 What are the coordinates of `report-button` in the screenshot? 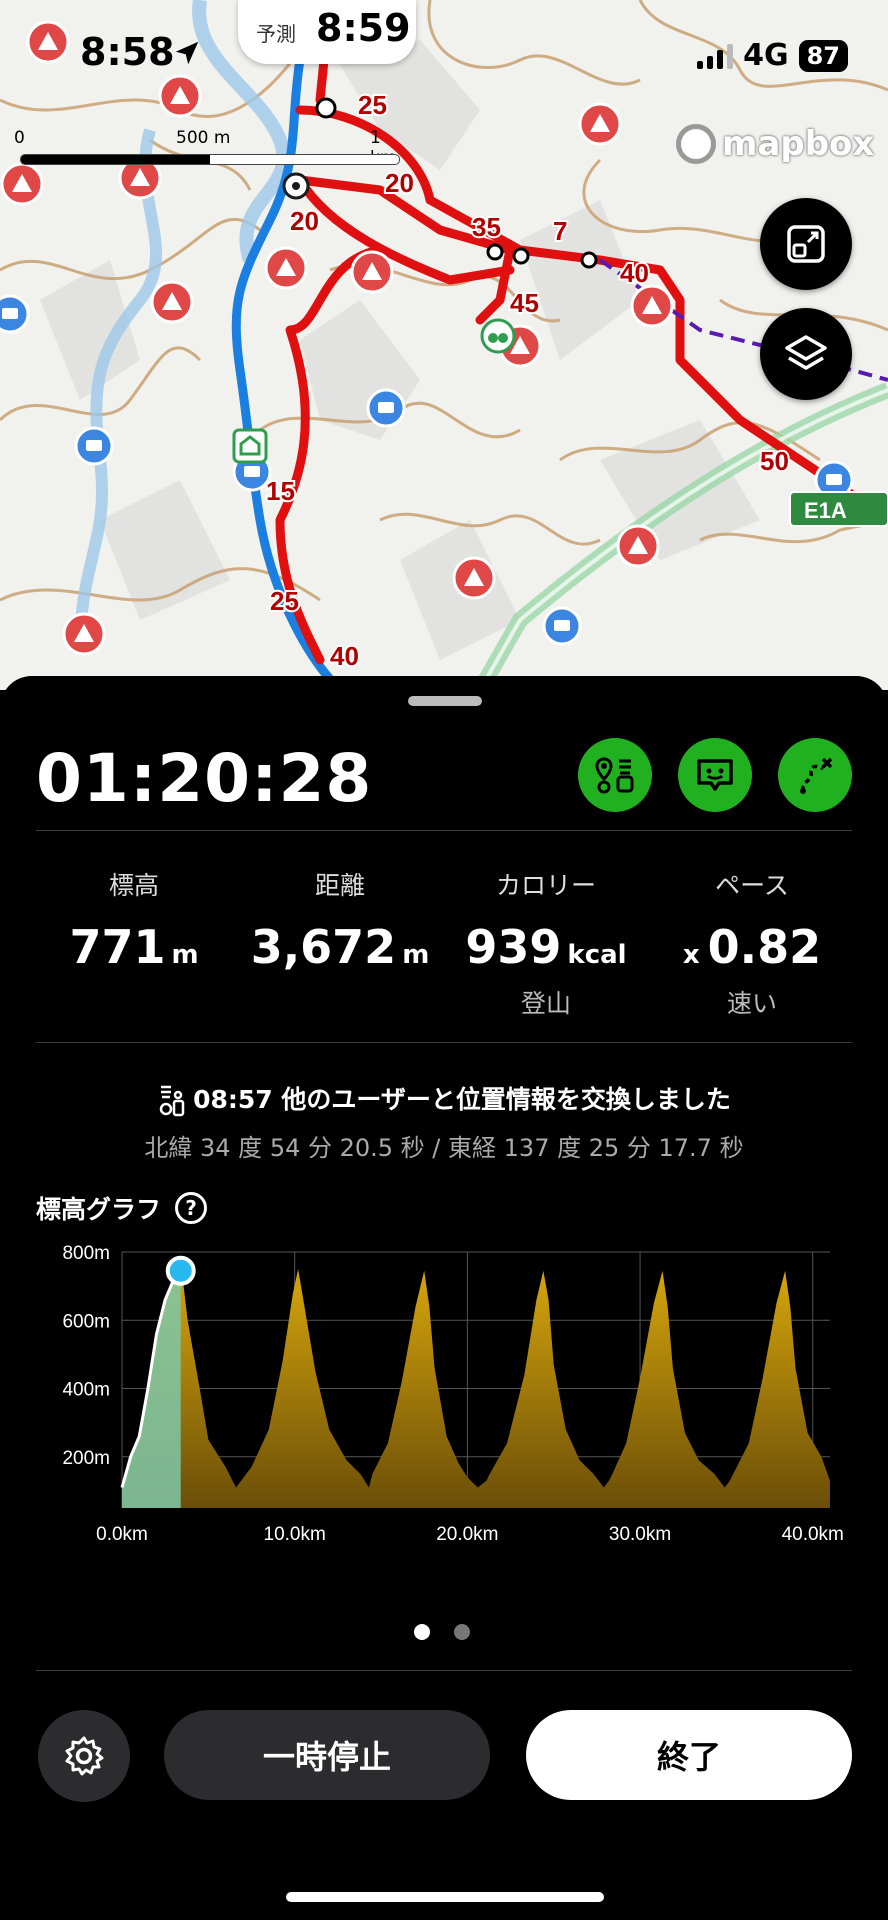 It's located at (715, 775).